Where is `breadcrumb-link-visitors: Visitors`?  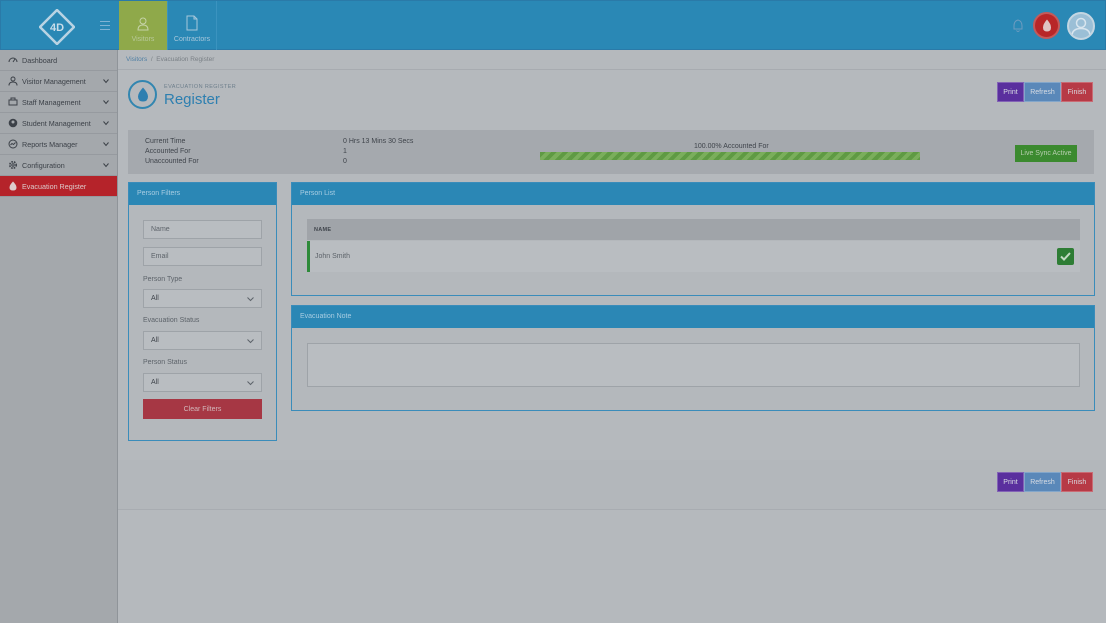 breadcrumb-link-visitors: Visitors is located at coordinates (136, 59).